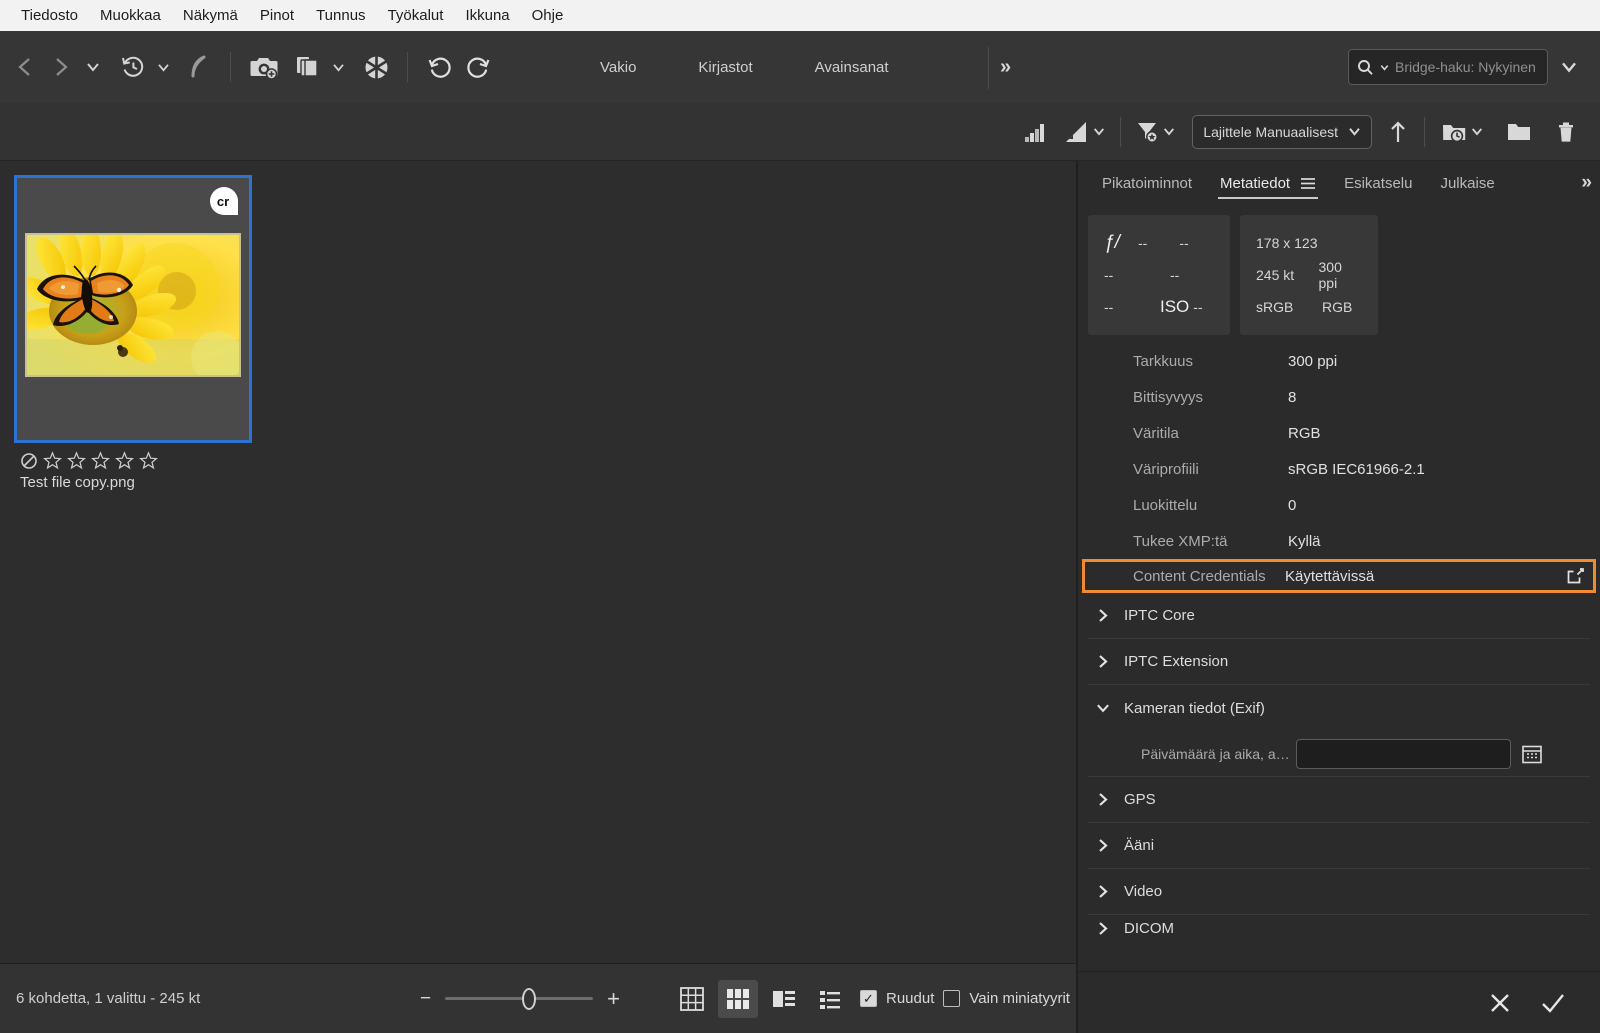 The width and height of the screenshot is (1600, 1033). I want to click on metadata-row-tukee-xmp: Tukee XMP:tä Kyllä, so click(1339, 541).